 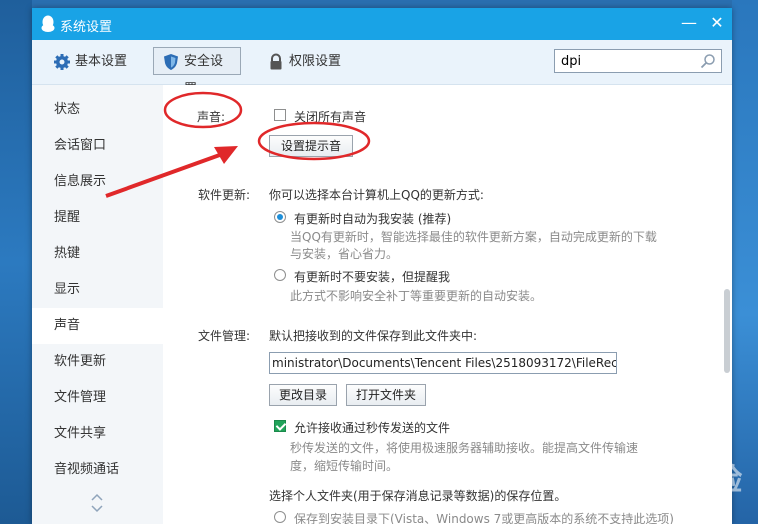 I want to click on sidebar-item-display: 显示, so click(x=97, y=290).